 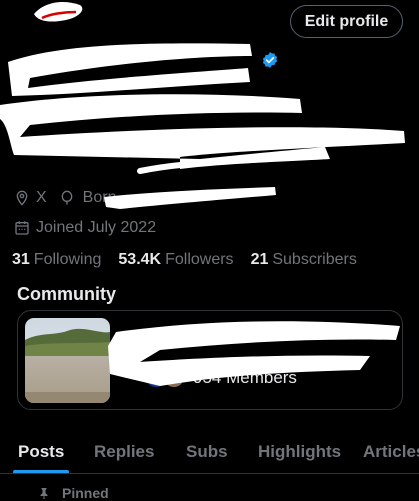 I want to click on joined-date: Joined July 2022, so click(x=96, y=227).